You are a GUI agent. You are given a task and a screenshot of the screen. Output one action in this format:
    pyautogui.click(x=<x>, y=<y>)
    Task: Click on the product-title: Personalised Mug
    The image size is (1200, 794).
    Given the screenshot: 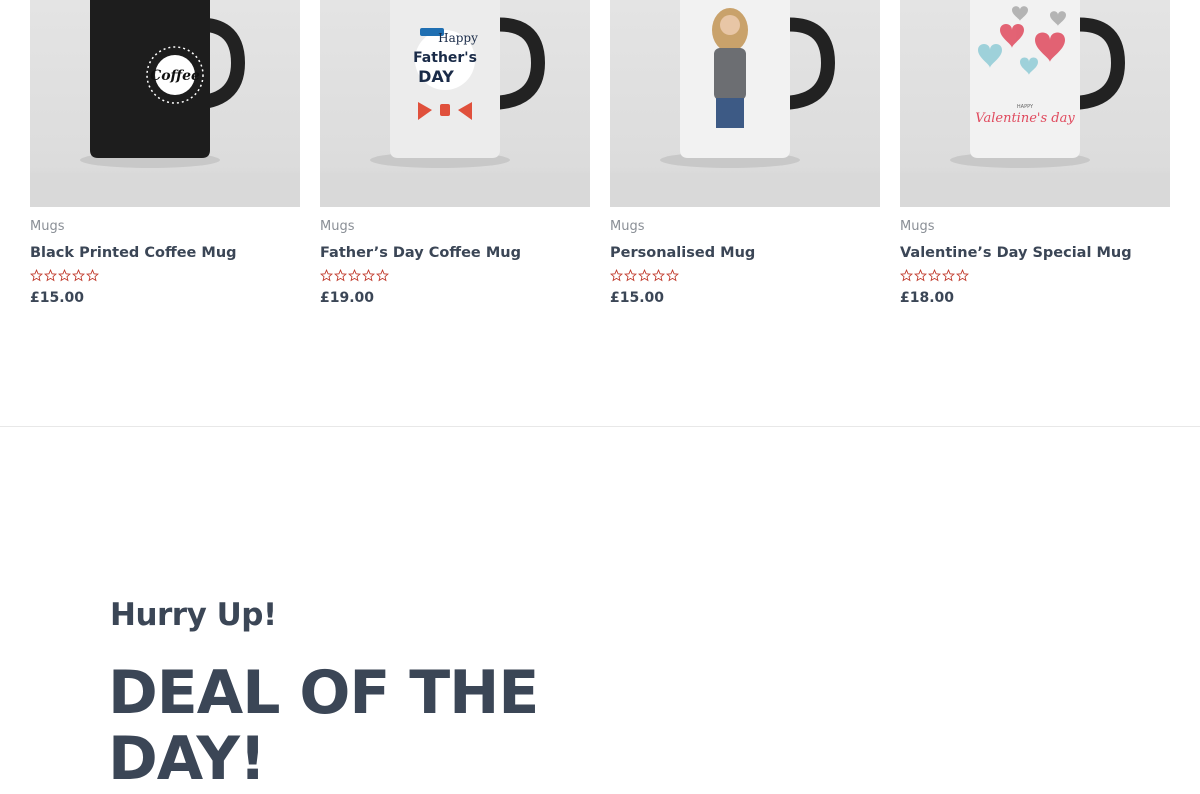 What is the action you would take?
    pyautogui.click(x=745, y=254)
    